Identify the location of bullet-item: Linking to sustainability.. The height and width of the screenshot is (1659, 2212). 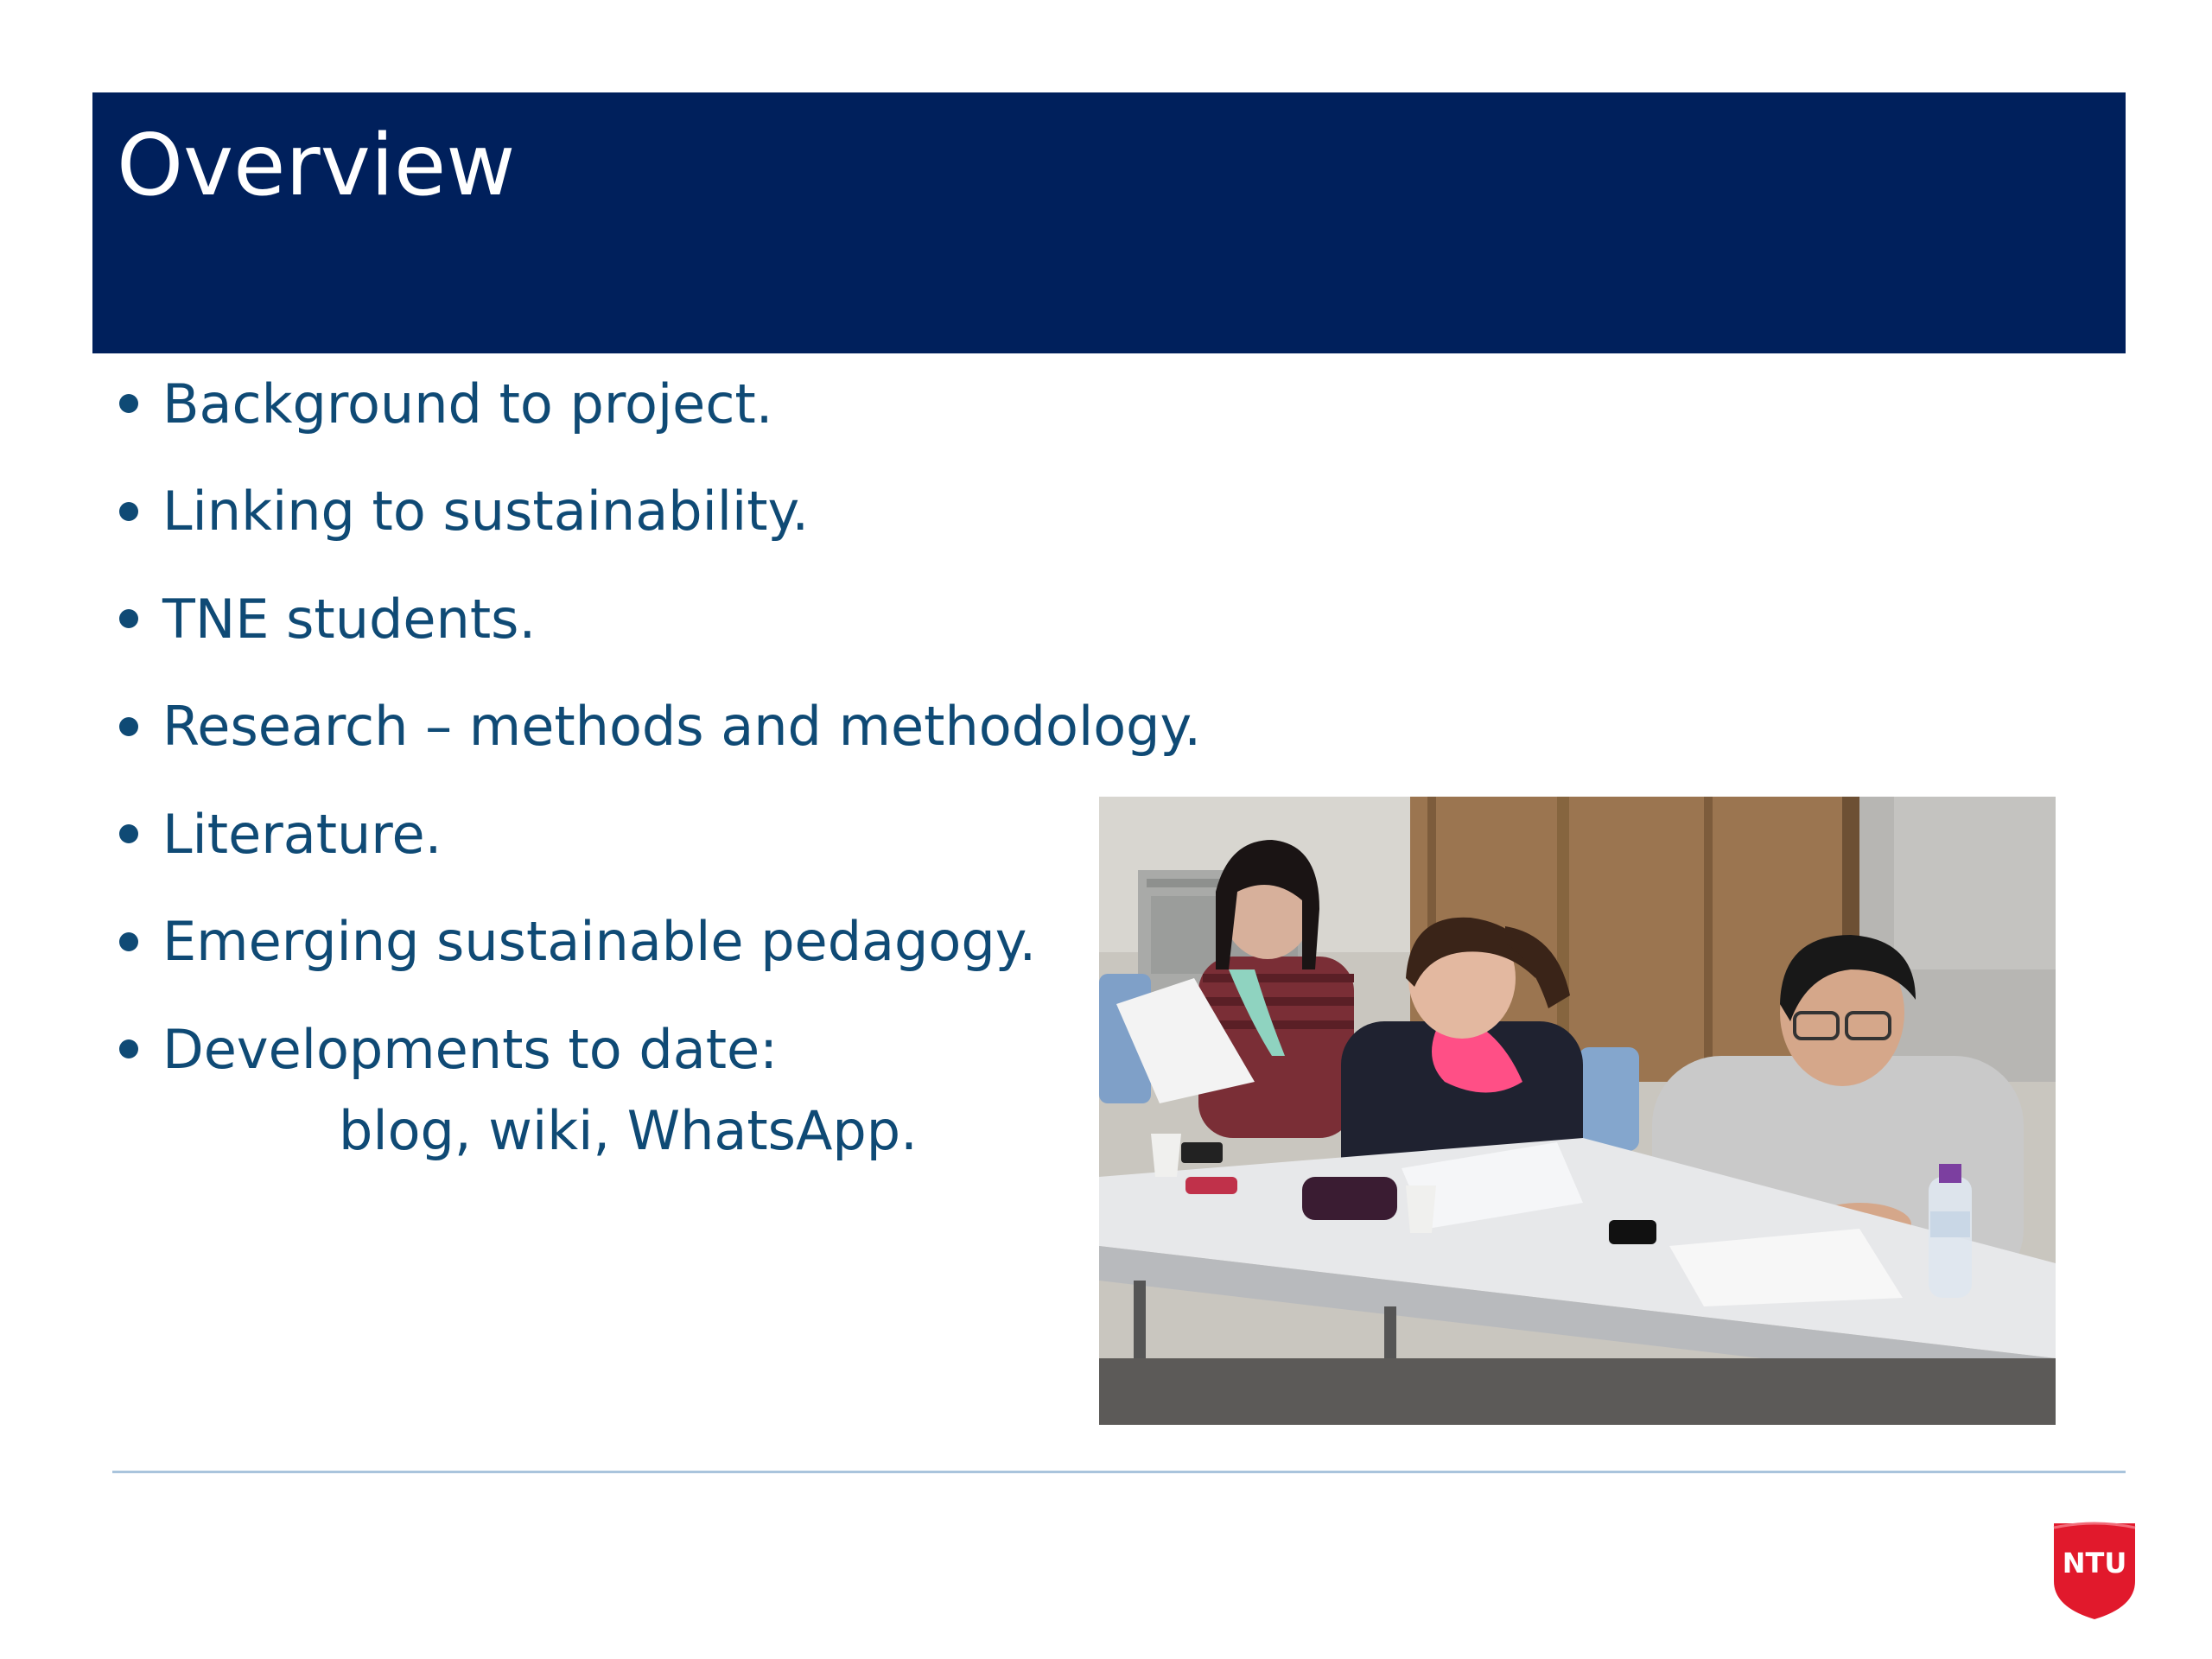
(657, 512).